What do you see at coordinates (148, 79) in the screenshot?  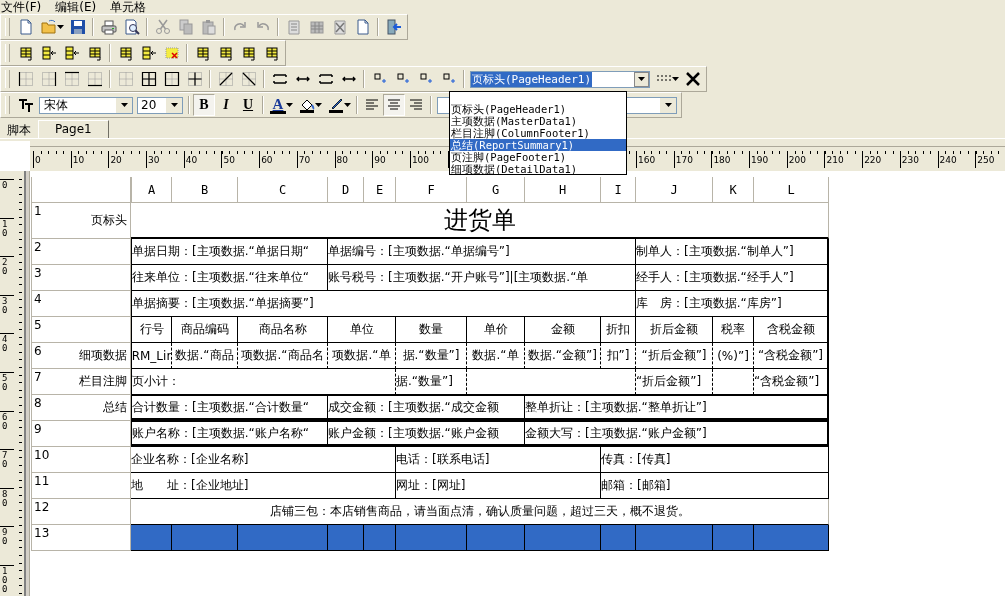 I see `border-all-icon` at bounding box center [148, 79].